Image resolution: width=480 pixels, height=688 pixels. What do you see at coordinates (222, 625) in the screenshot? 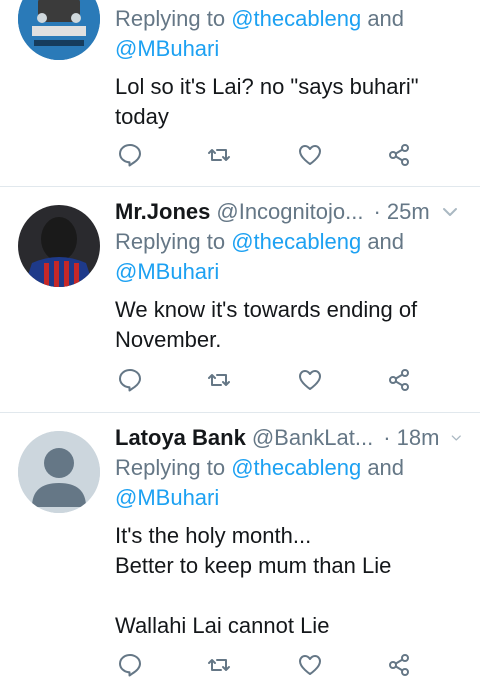
I see `tweet-text-line: Wallahi Lai cannot Lie` at bounding box center [222, 625].